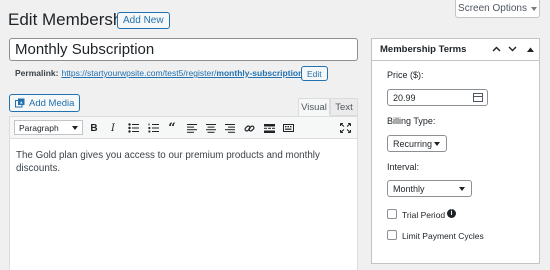 The height and width of the screenshot is (270, 550). Describe the element at coordinates (344, 107) in the screenshot. I see `tab-text: Text` at that location.